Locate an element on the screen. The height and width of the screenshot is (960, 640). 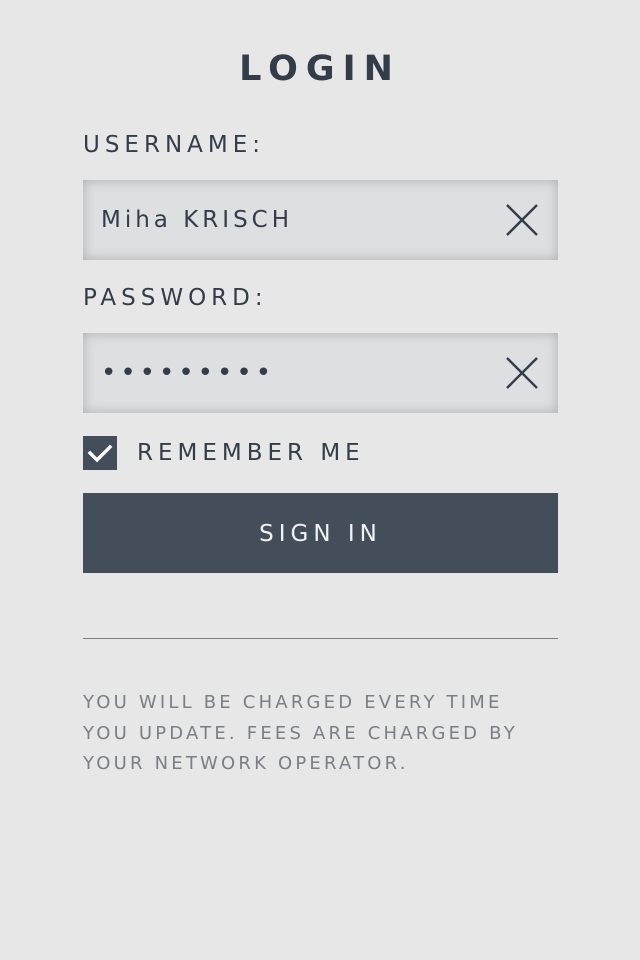
password-input: ••••••••• is located at coordinates (188, 373).